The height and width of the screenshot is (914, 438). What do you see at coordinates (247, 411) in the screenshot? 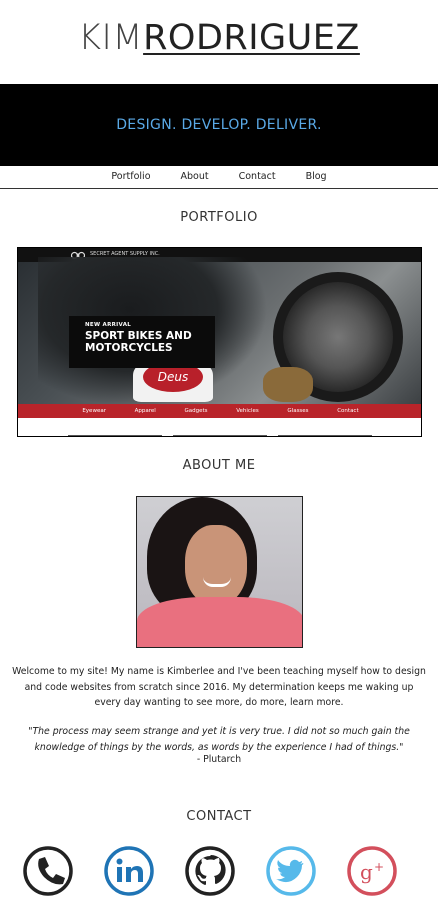
I see `preview-menu-item: Vehicles` at bounding box center [247, 411].